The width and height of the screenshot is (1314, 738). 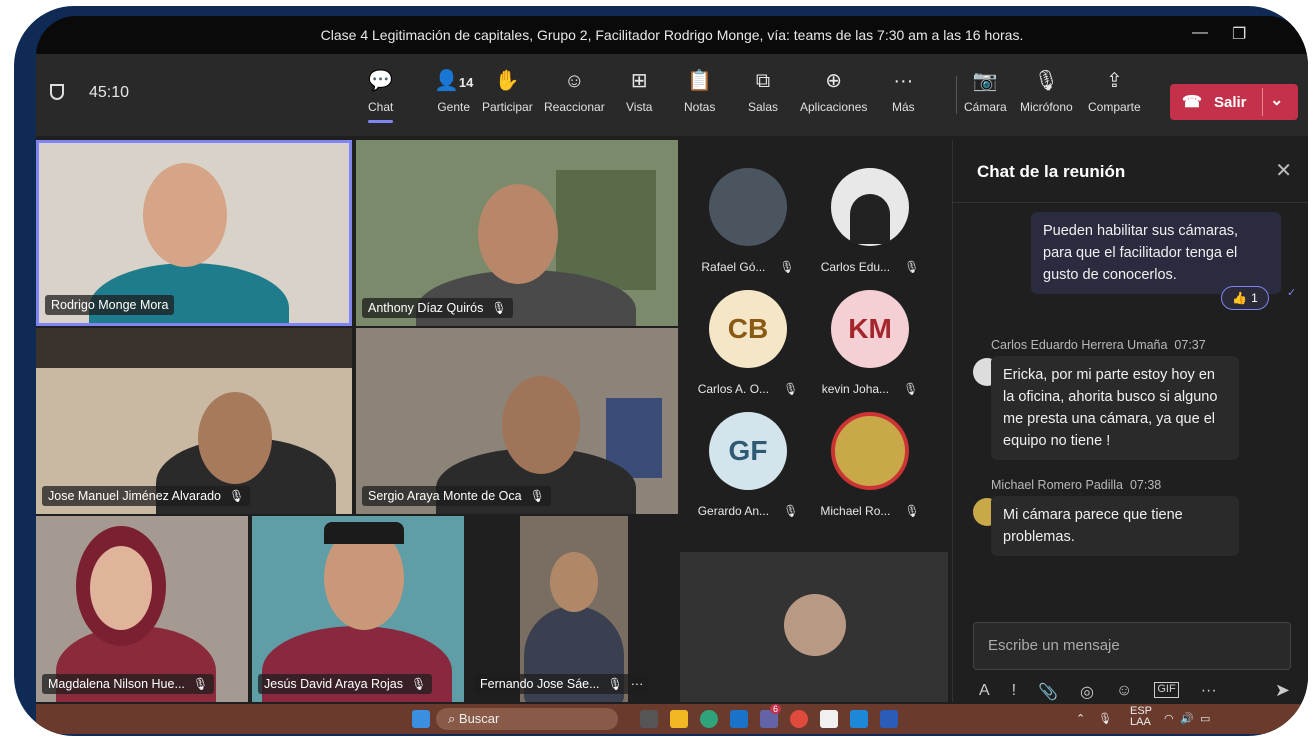 What do you see at coordinates (110, 305) in the screenshot?
I see `participant-name: Rodrigo Monge Mora` at bounding box center [110, 305].